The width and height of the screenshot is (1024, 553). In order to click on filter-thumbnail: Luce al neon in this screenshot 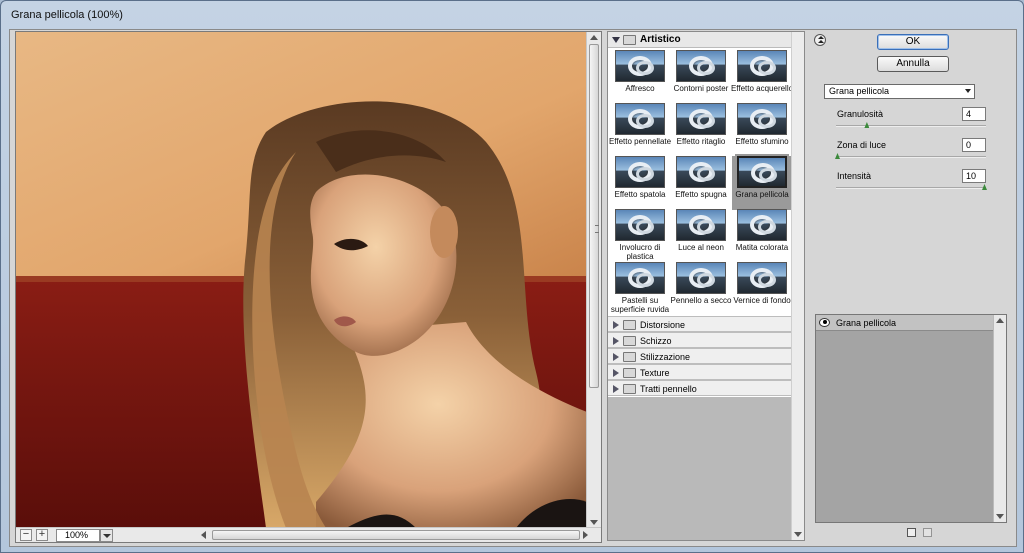, I will do `click(701, 236)`.